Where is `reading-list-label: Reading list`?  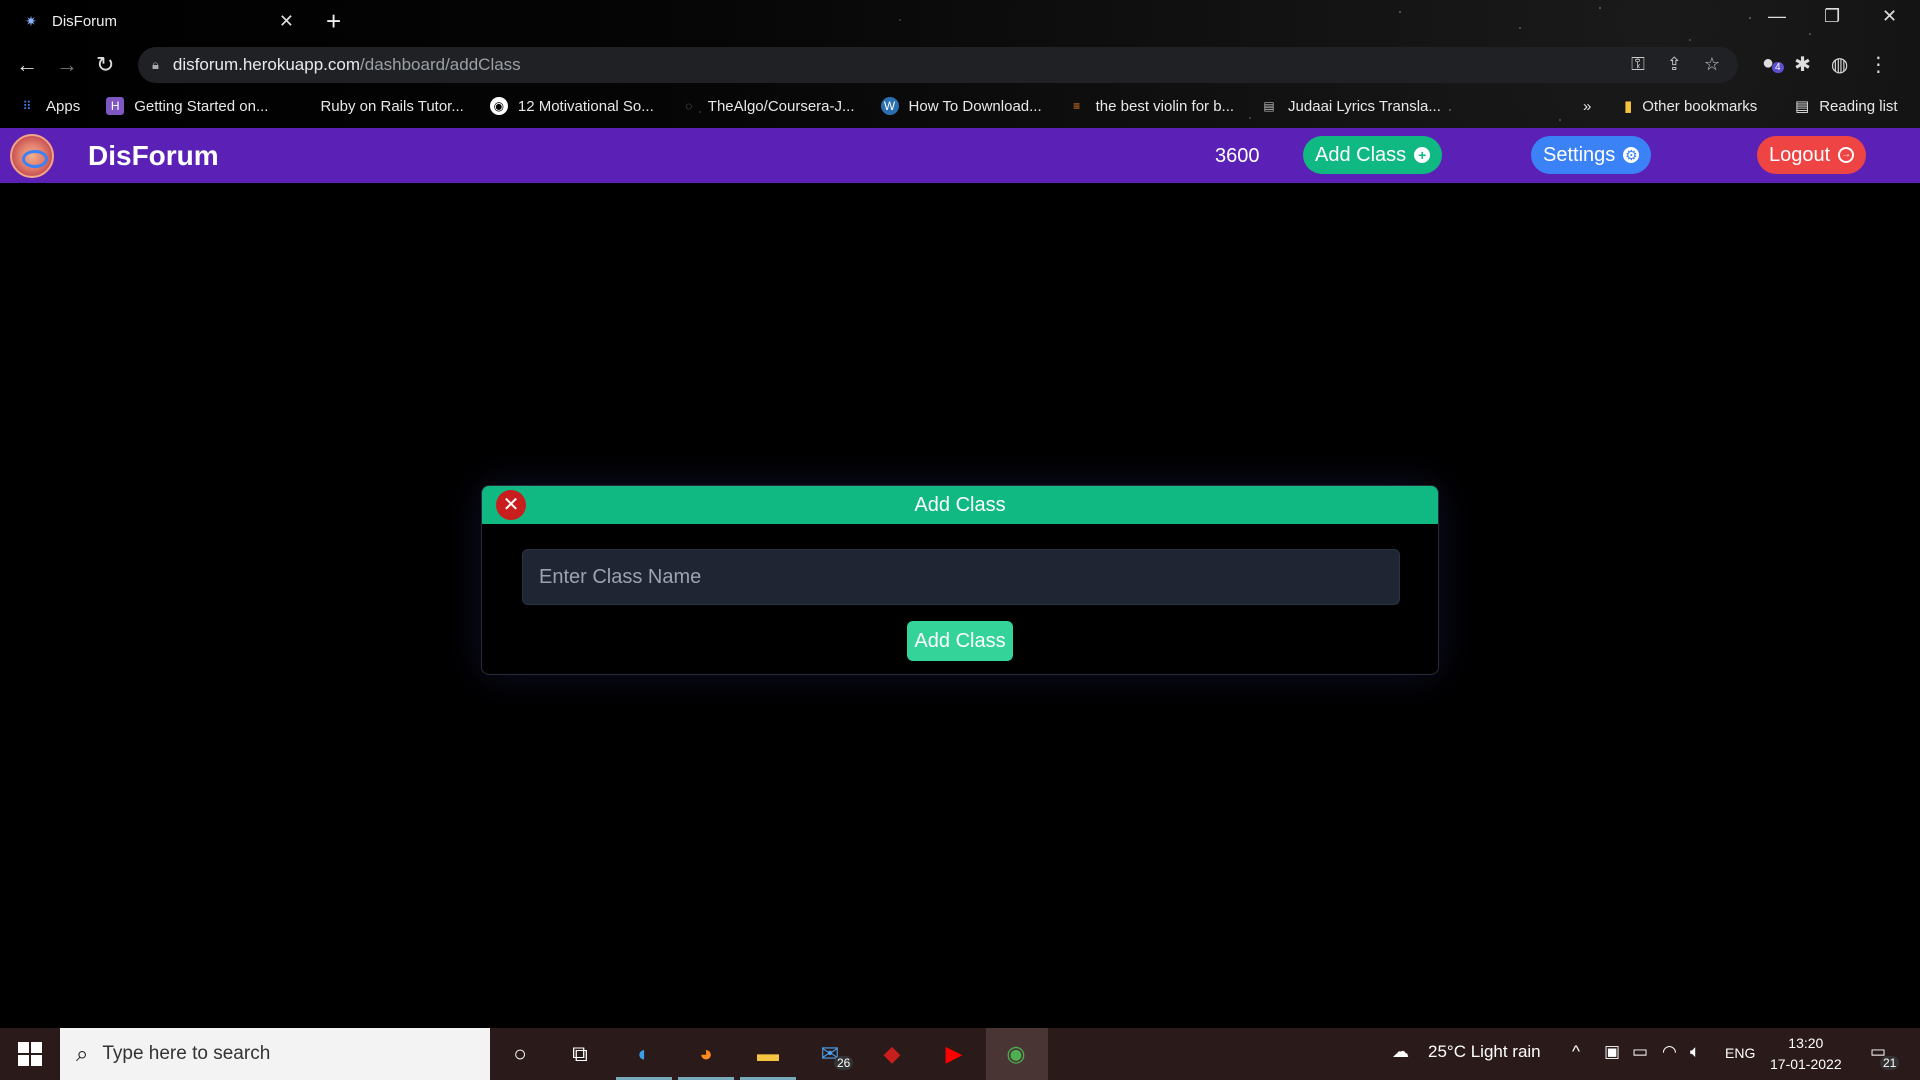
reading-list-label: Reading list is located at coordinates (1858, 106).